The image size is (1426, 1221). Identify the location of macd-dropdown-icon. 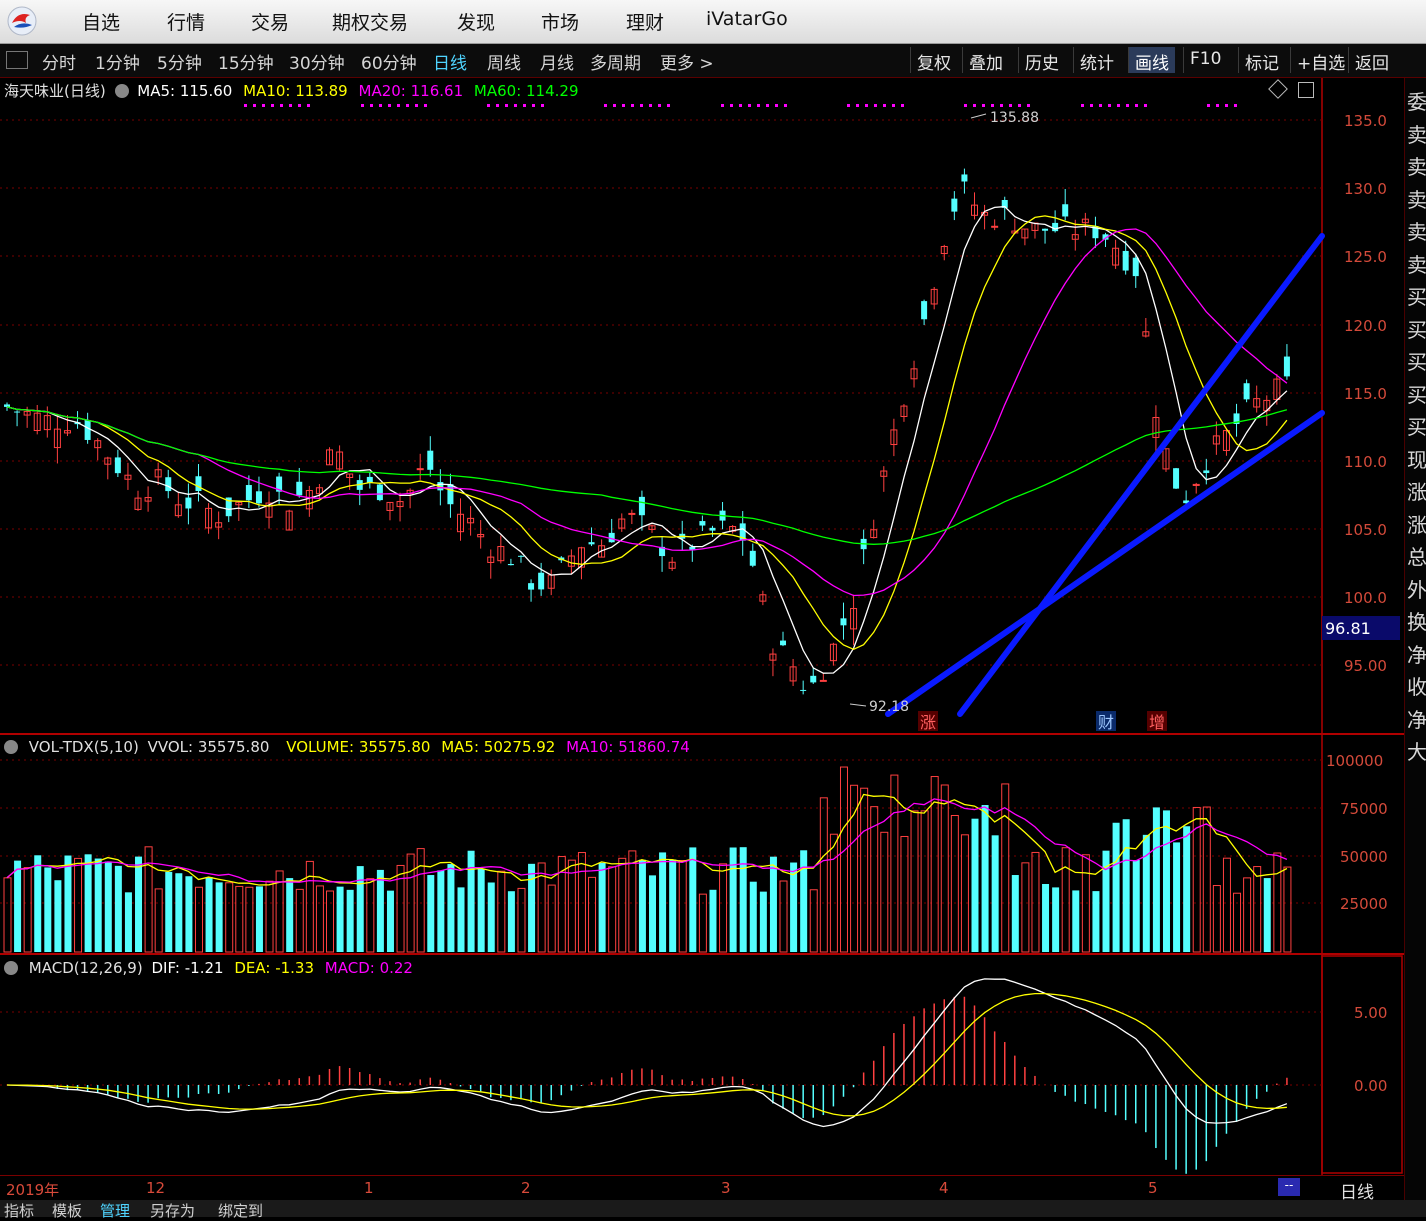
(11, 968).